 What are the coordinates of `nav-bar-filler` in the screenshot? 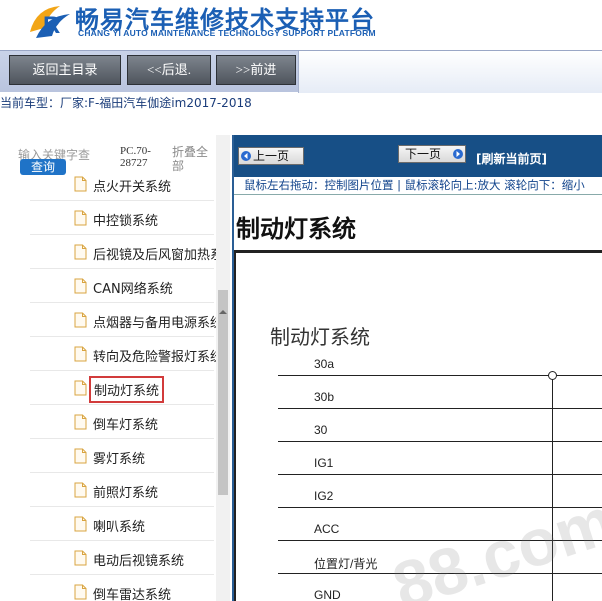 It's located at (450, 72).